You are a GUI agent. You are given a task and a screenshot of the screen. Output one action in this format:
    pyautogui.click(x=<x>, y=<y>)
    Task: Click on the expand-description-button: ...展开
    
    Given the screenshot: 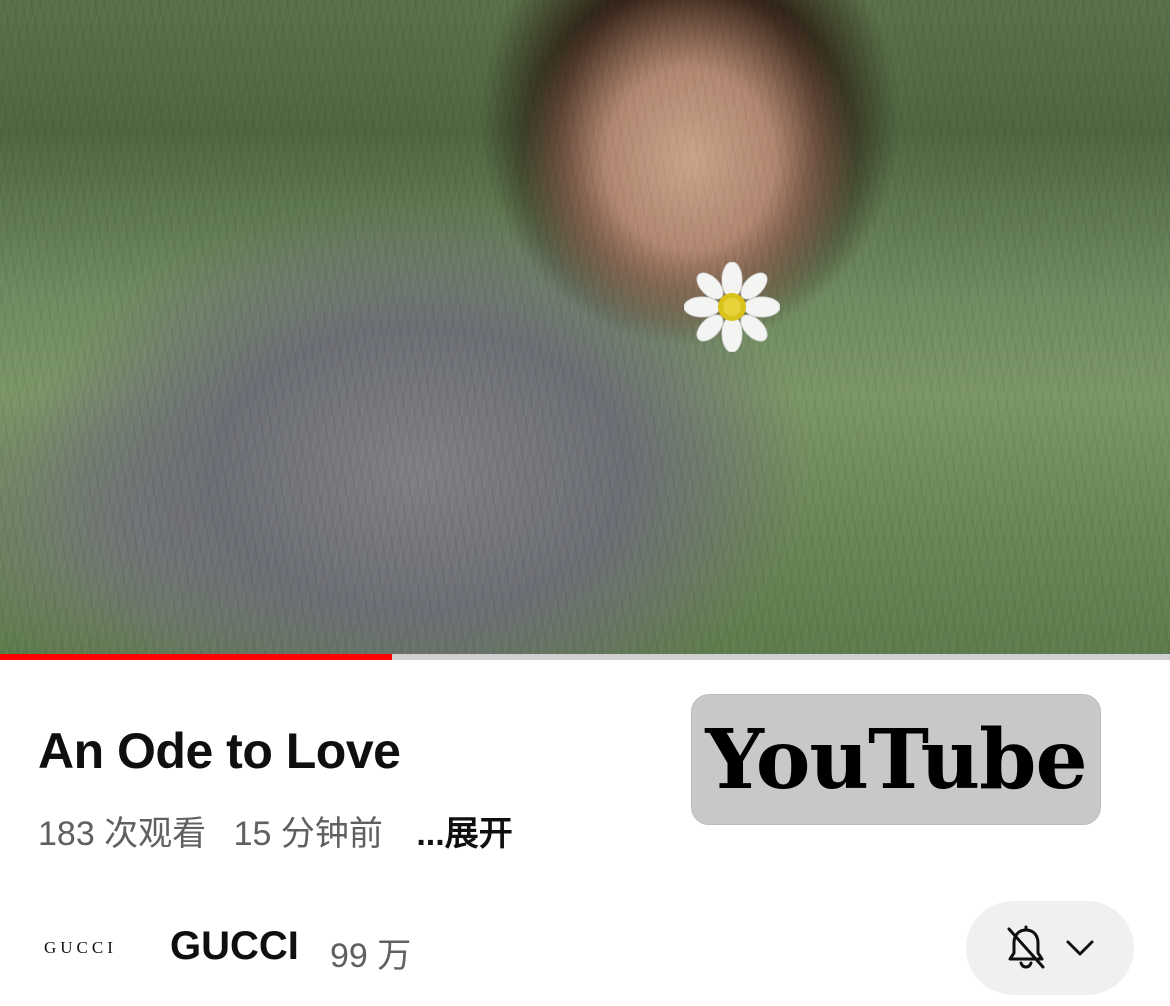 What is the action you would take?
    pyautogui.click(x=464, y=834)
    